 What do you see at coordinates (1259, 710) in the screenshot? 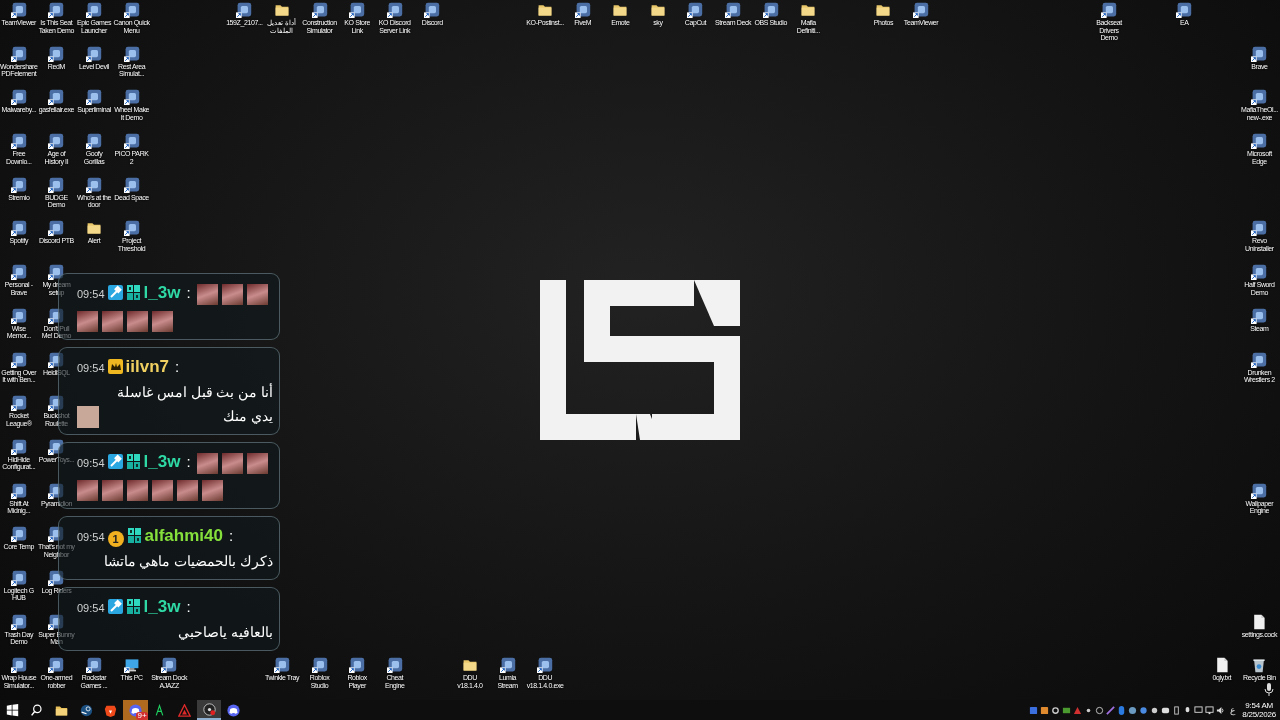
I see `clock: 9:54 AM 8/25/2026` at bounding box center [1259, 710].